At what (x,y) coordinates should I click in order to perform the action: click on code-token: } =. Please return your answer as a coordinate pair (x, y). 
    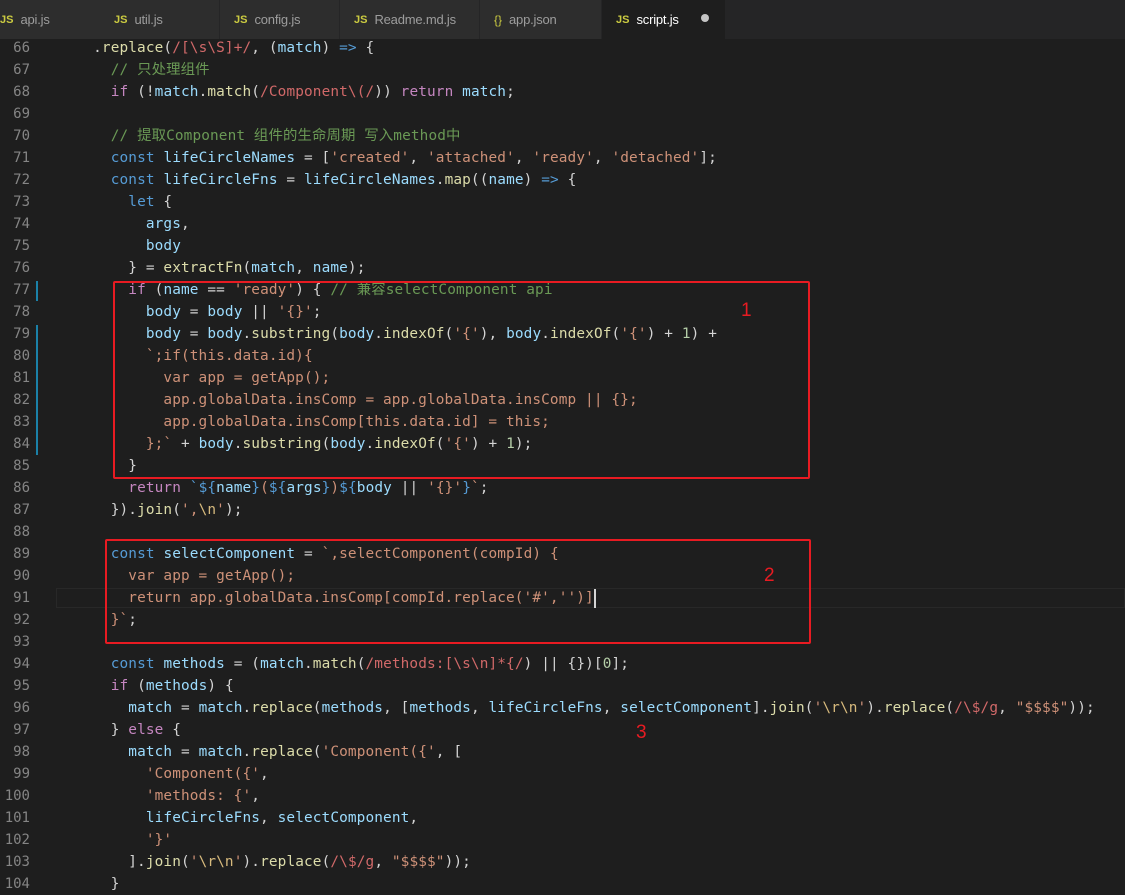
    Looking at the image, I should click on (111, 268).